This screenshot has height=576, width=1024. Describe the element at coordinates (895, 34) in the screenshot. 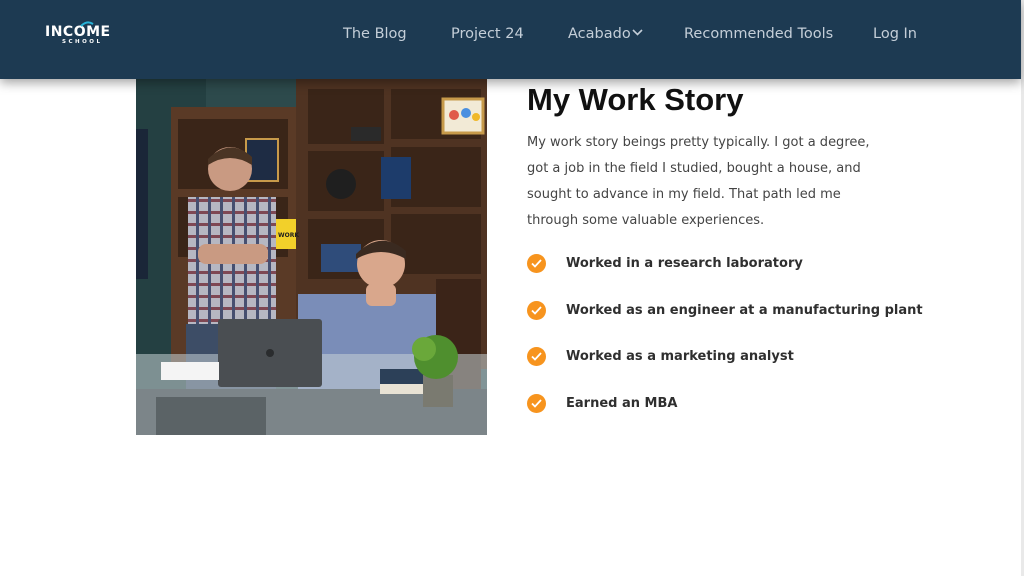

I see `nav-log-in: Log In` at that location.